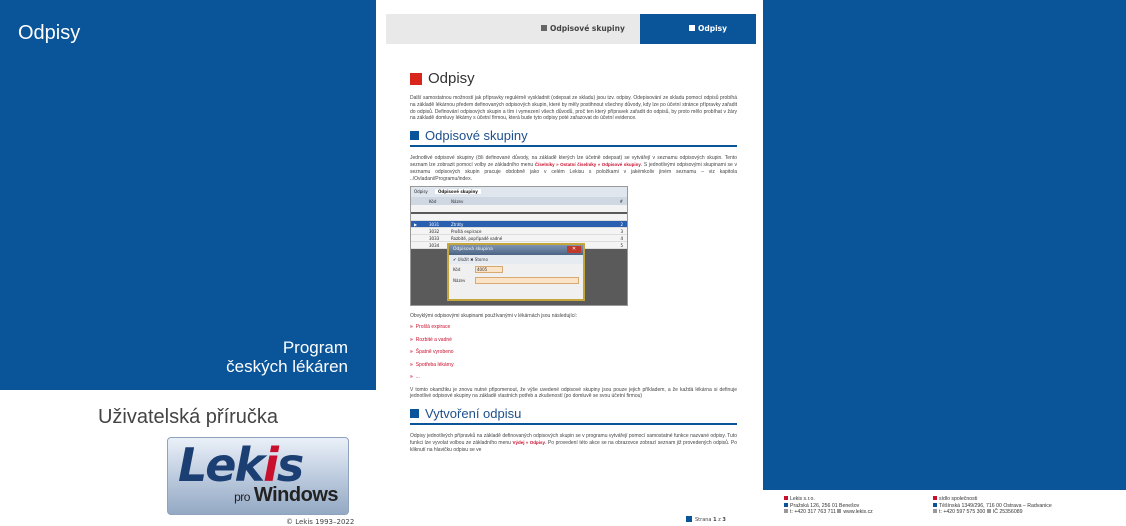 This screenshot has height=526, width=1126. Describe the element at coordinates (434, 364) in the screenshot. I see `list-item-text: Spotřeba lékárny` at that location.